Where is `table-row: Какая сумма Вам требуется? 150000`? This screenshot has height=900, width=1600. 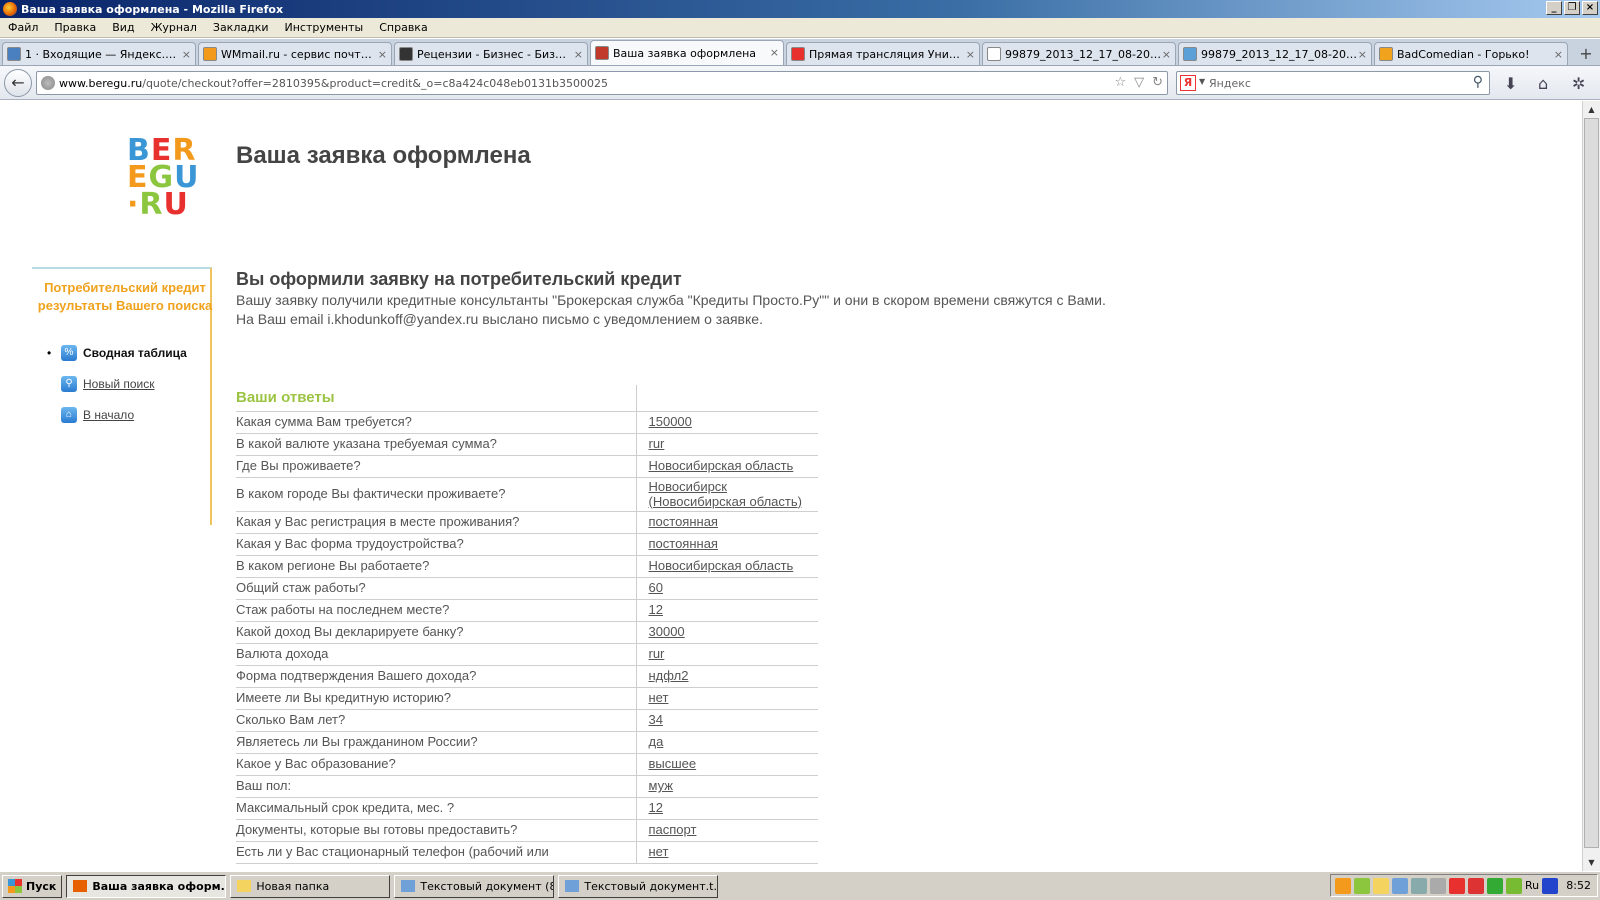
table-row: Какая сумма Вам требуется? 150000 is located at coordinates (527, 422).